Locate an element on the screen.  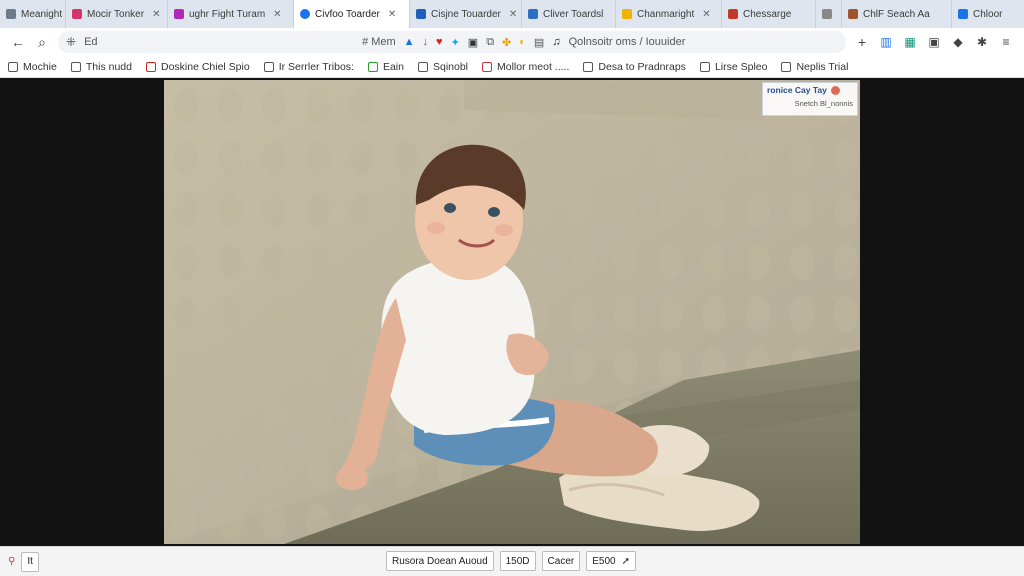
tab-7: Chessarge is located at coordinates (769, 14).